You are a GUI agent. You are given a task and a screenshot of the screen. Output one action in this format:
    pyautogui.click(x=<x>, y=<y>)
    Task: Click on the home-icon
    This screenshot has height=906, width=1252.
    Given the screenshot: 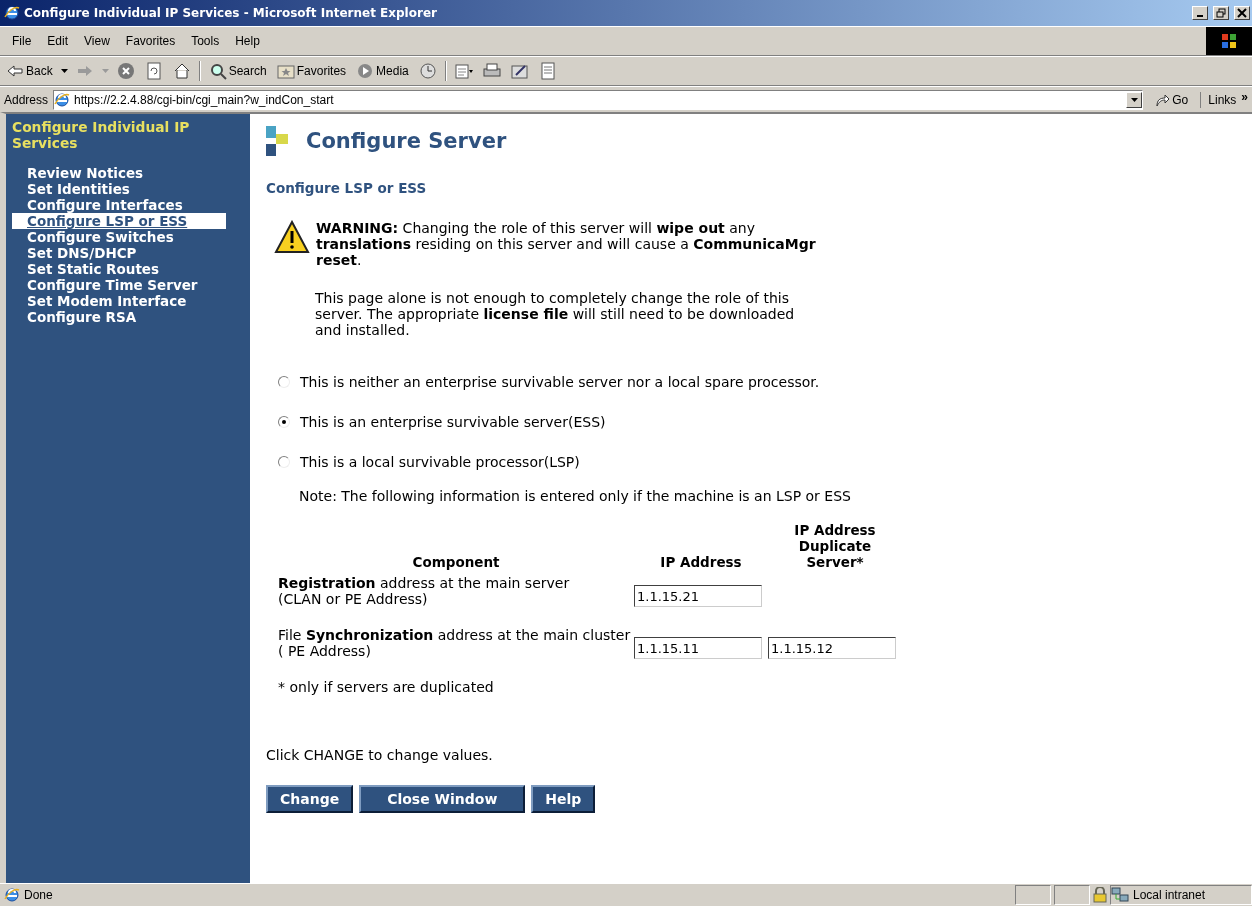 What is the action you would take?
    pyautogui.click(x=181, y=71)
    